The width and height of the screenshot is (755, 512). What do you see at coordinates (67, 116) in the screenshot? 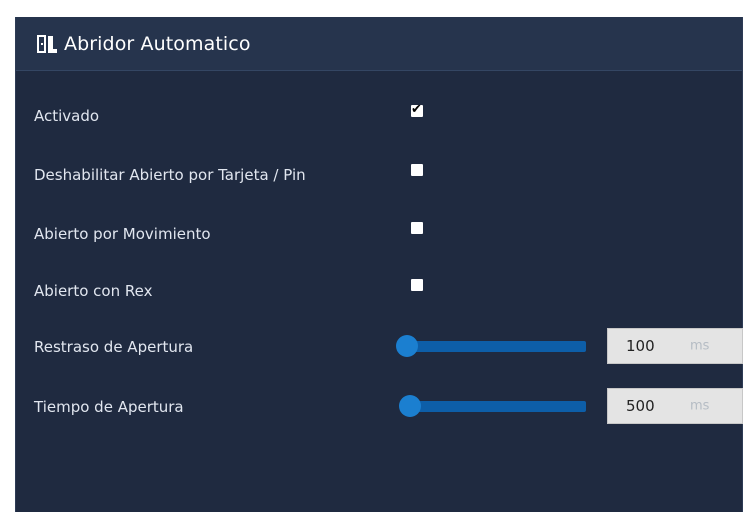
I see `option-label: Activado` at bounding box center [67, 116].